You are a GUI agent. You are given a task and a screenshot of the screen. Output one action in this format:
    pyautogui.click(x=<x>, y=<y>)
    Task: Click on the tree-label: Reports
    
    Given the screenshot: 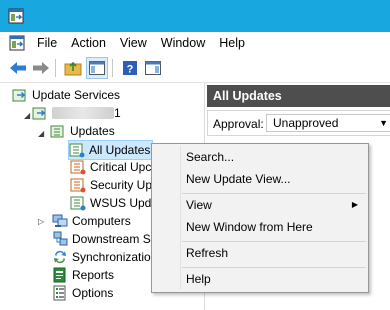 What is the action you would take?
    pyautogui.click(x=93, y=275)
    